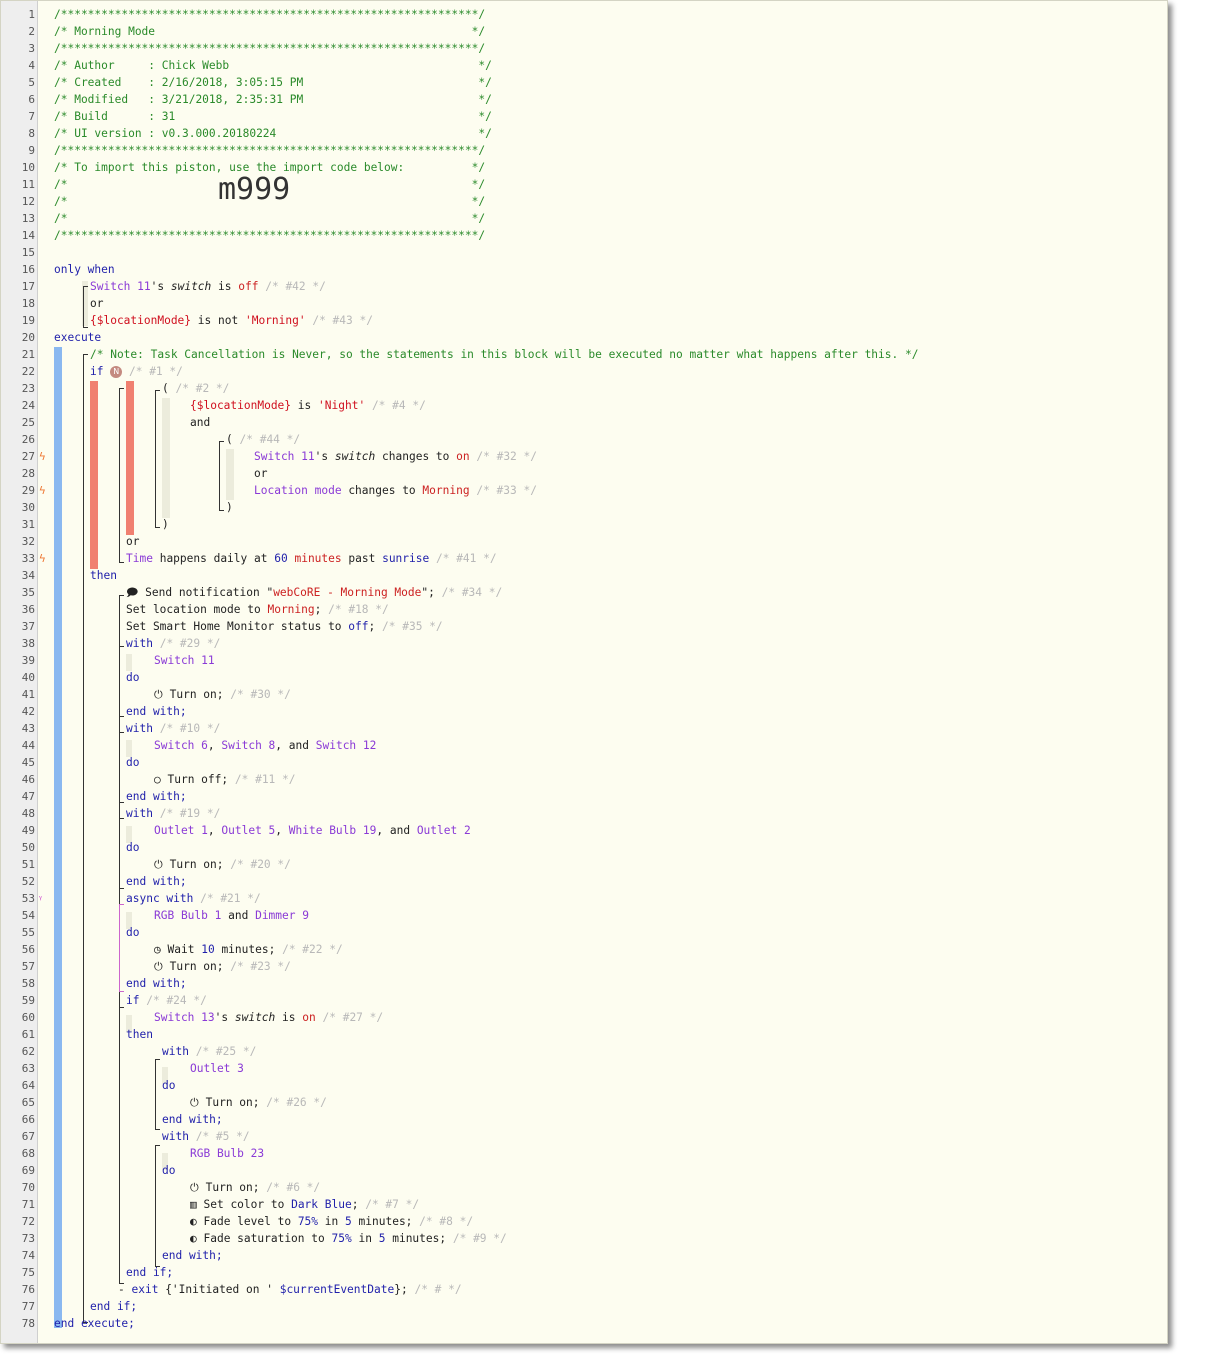  Describe the element at coordinates (87, 1034) in the screenshot. I see `code-line: 61 then` at that location.